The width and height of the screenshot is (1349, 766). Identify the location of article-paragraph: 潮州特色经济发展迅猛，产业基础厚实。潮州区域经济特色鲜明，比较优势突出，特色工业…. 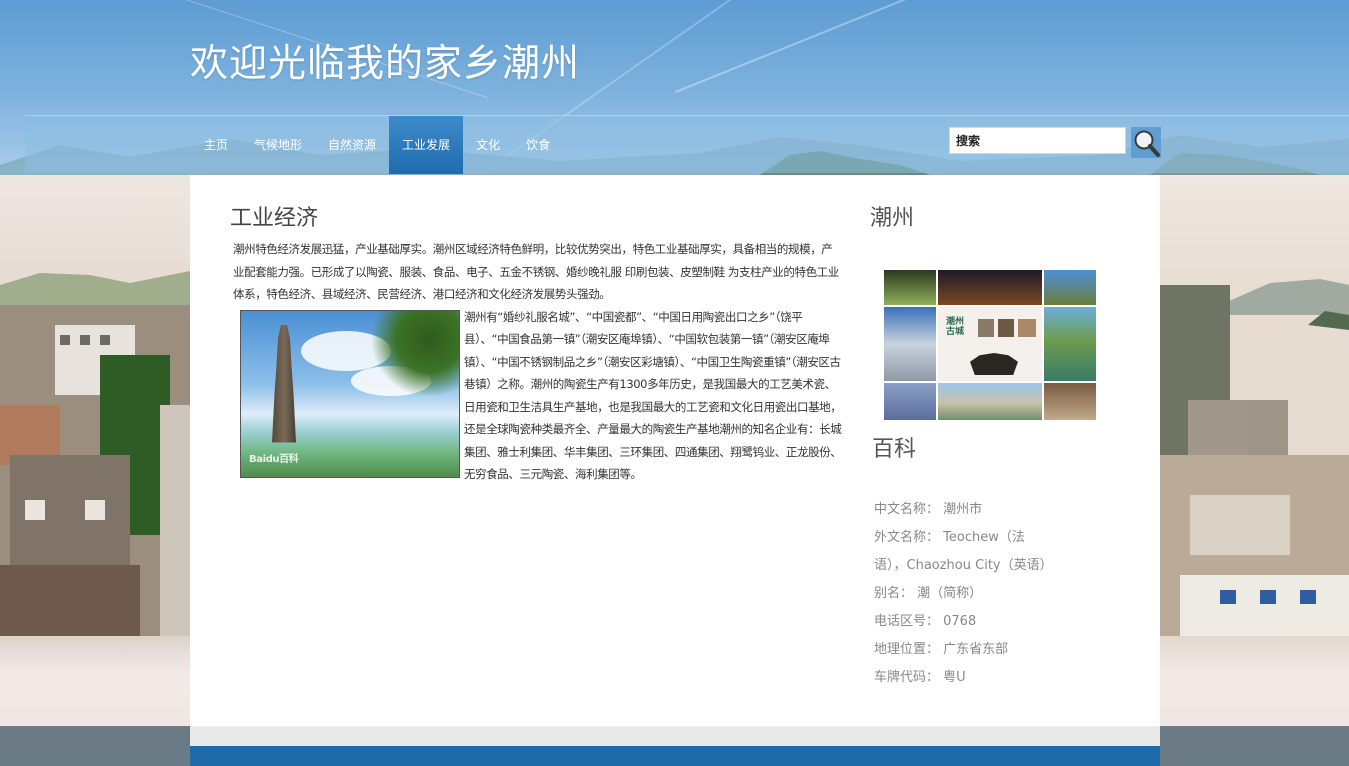
(536, 271).